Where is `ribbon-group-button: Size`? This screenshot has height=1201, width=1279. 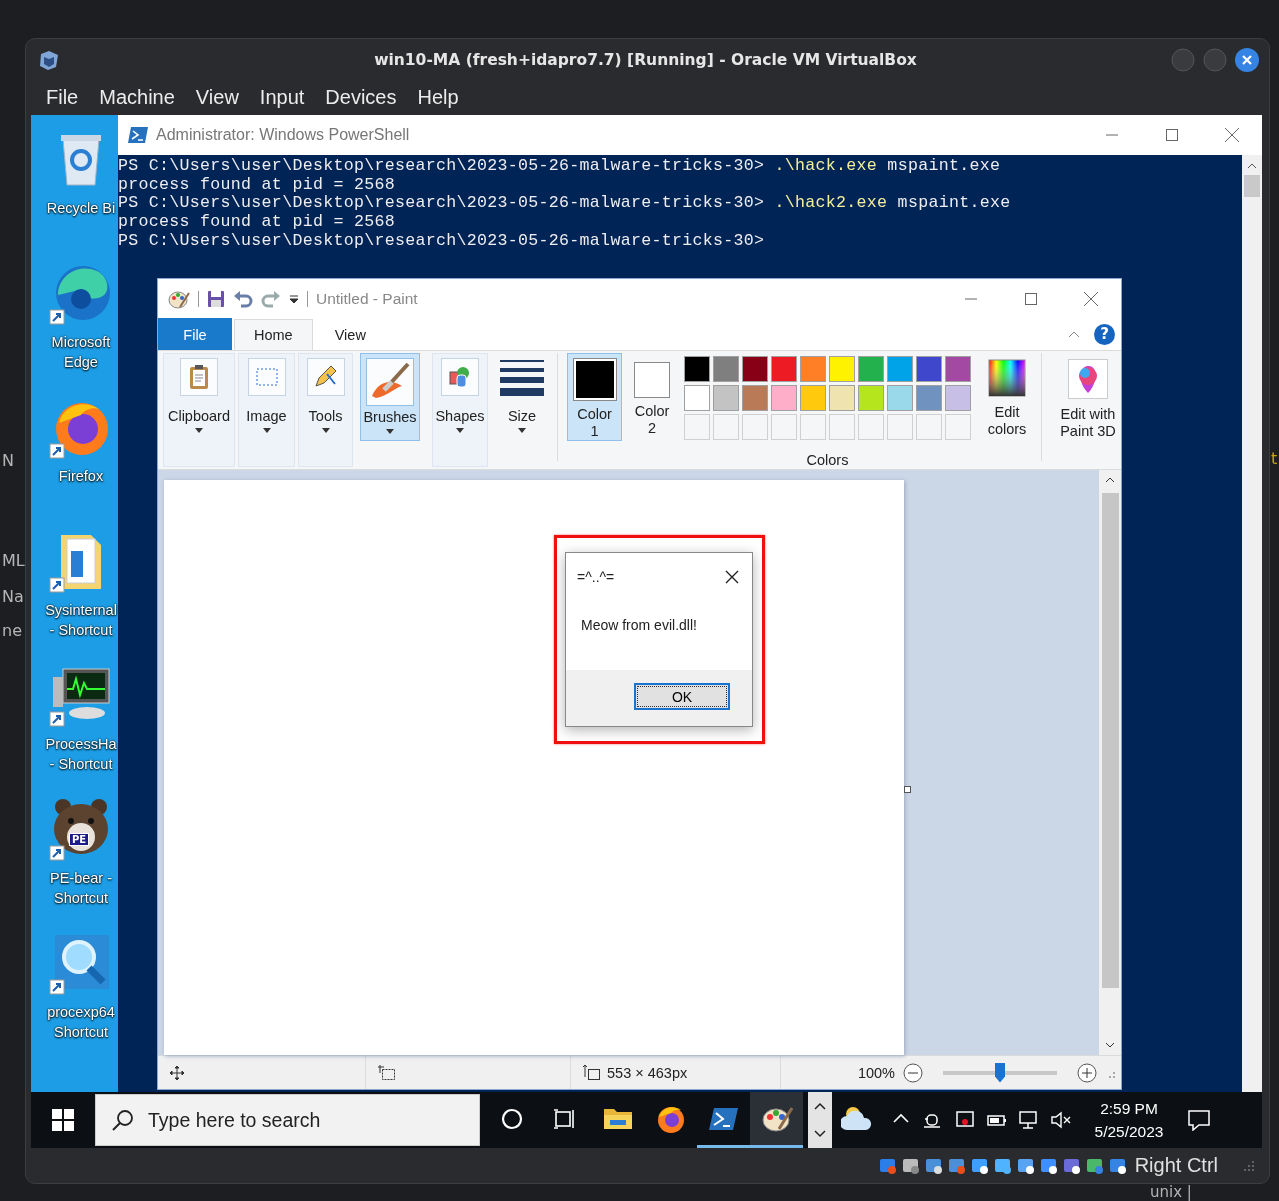
ribbon-group-button: Size is located at coordinates (522, 410).